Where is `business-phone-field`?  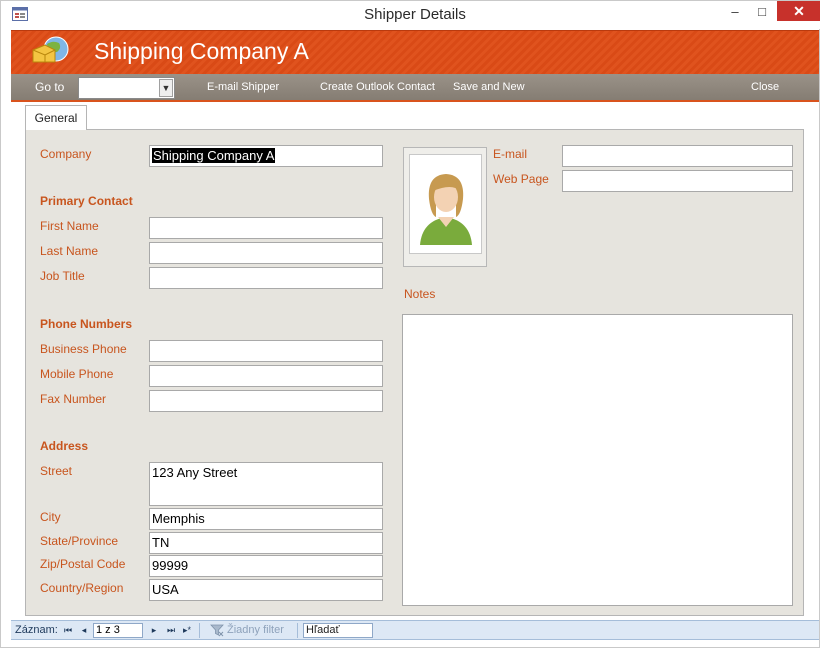 business-phone-field is located at coordinates (266, 351).